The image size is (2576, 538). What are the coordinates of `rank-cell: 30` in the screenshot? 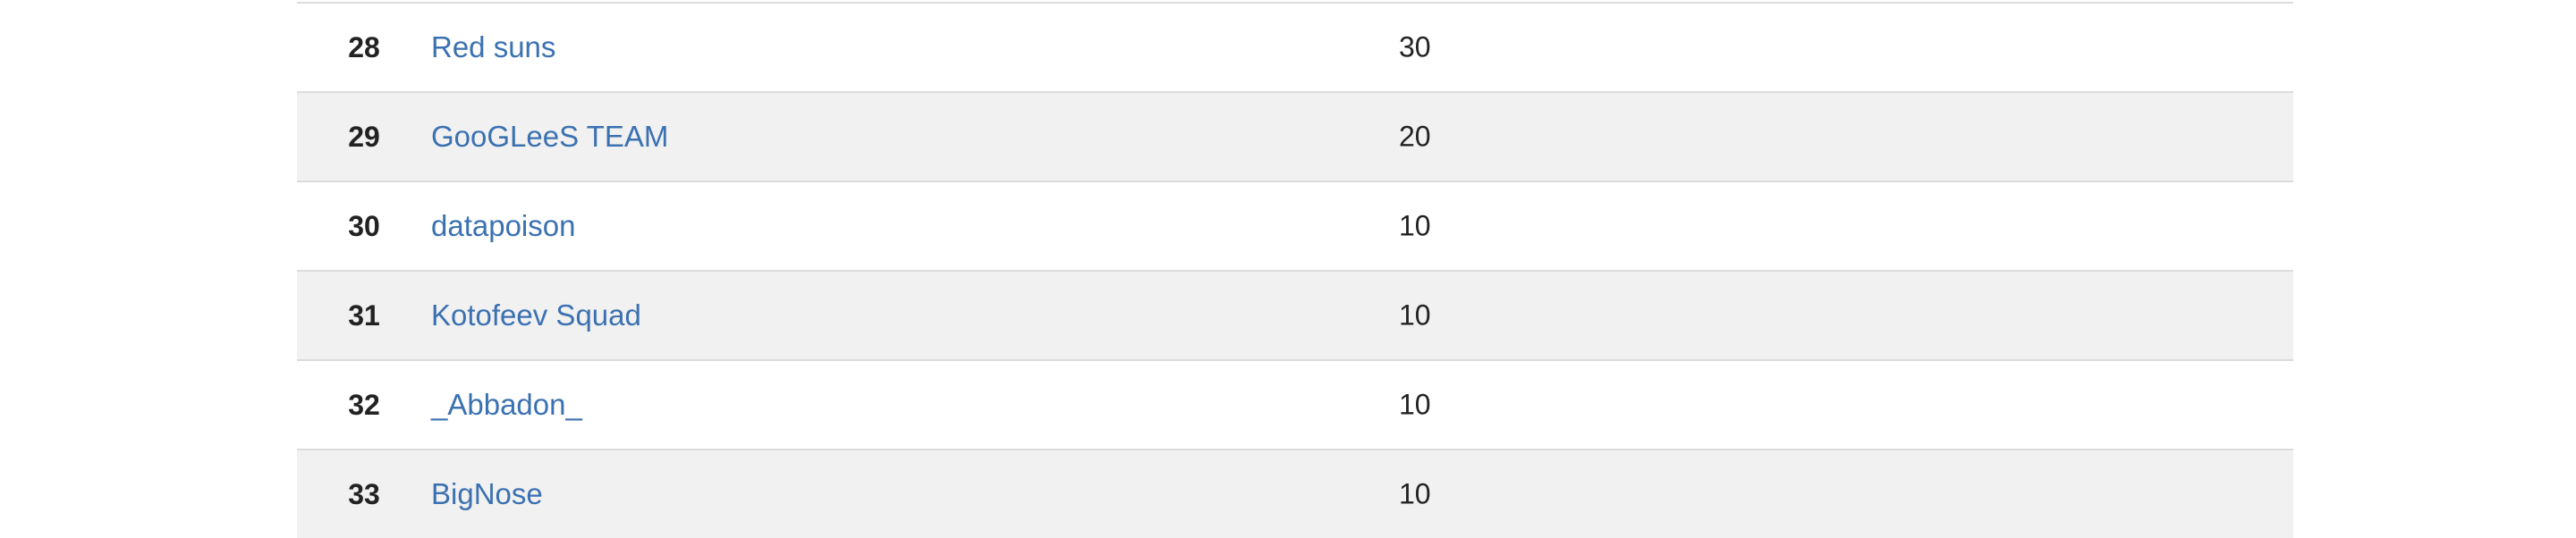 It's located at (364, 225).